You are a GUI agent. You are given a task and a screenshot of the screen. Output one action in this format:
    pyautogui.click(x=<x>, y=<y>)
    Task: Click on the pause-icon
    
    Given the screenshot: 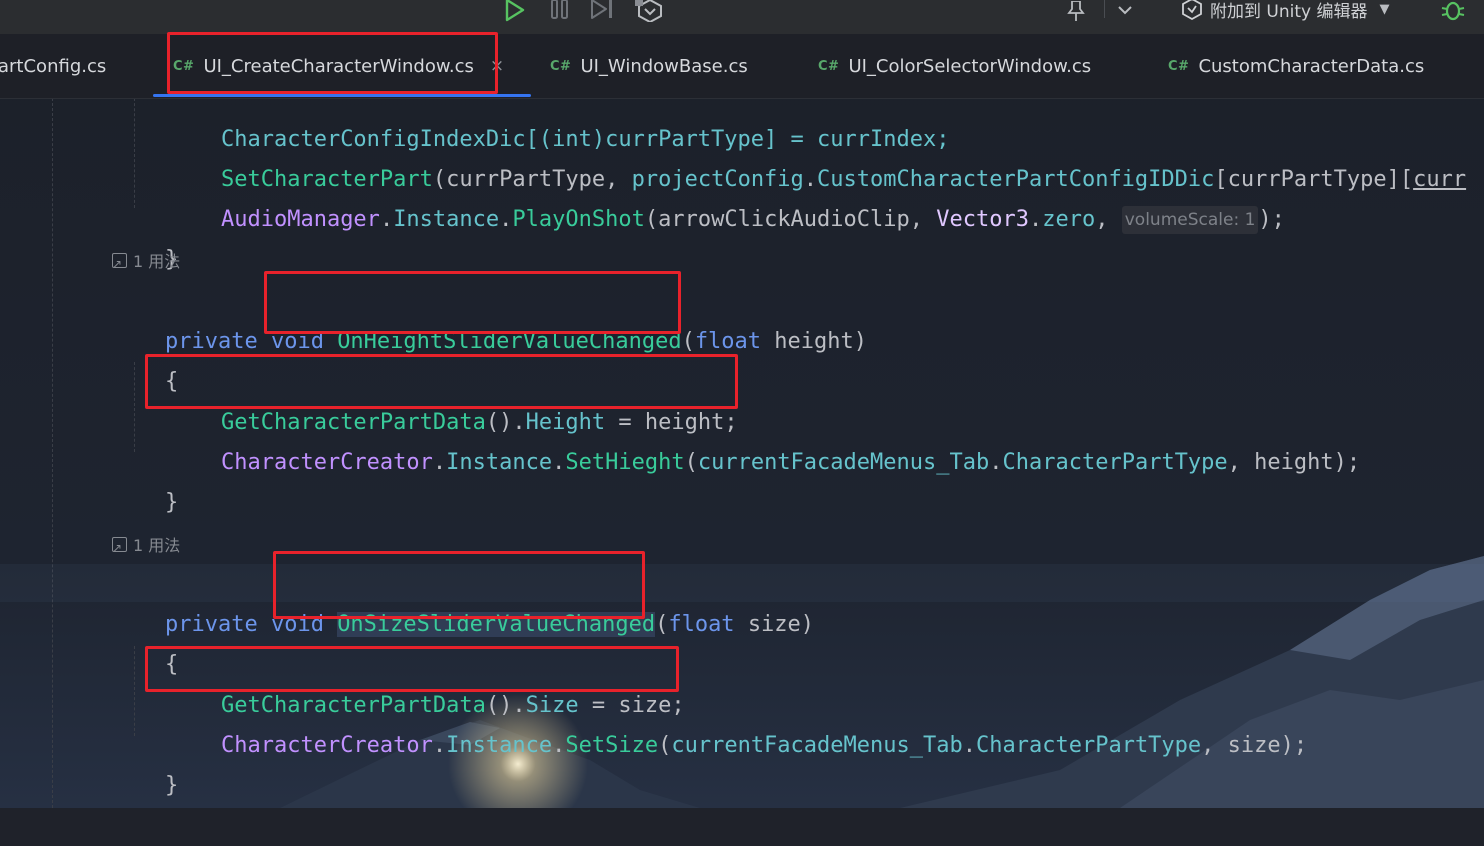 What is the action you would take?
    pyautogui.click(x=560, y=11)
    